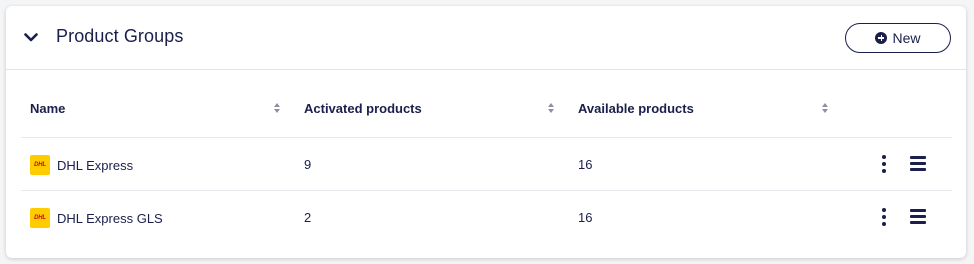 This screenshot has height=264, width=974. Describe the element at coordinates (363, 108) in the screenshot. I see `column-header-activated: Activated products` at that location.